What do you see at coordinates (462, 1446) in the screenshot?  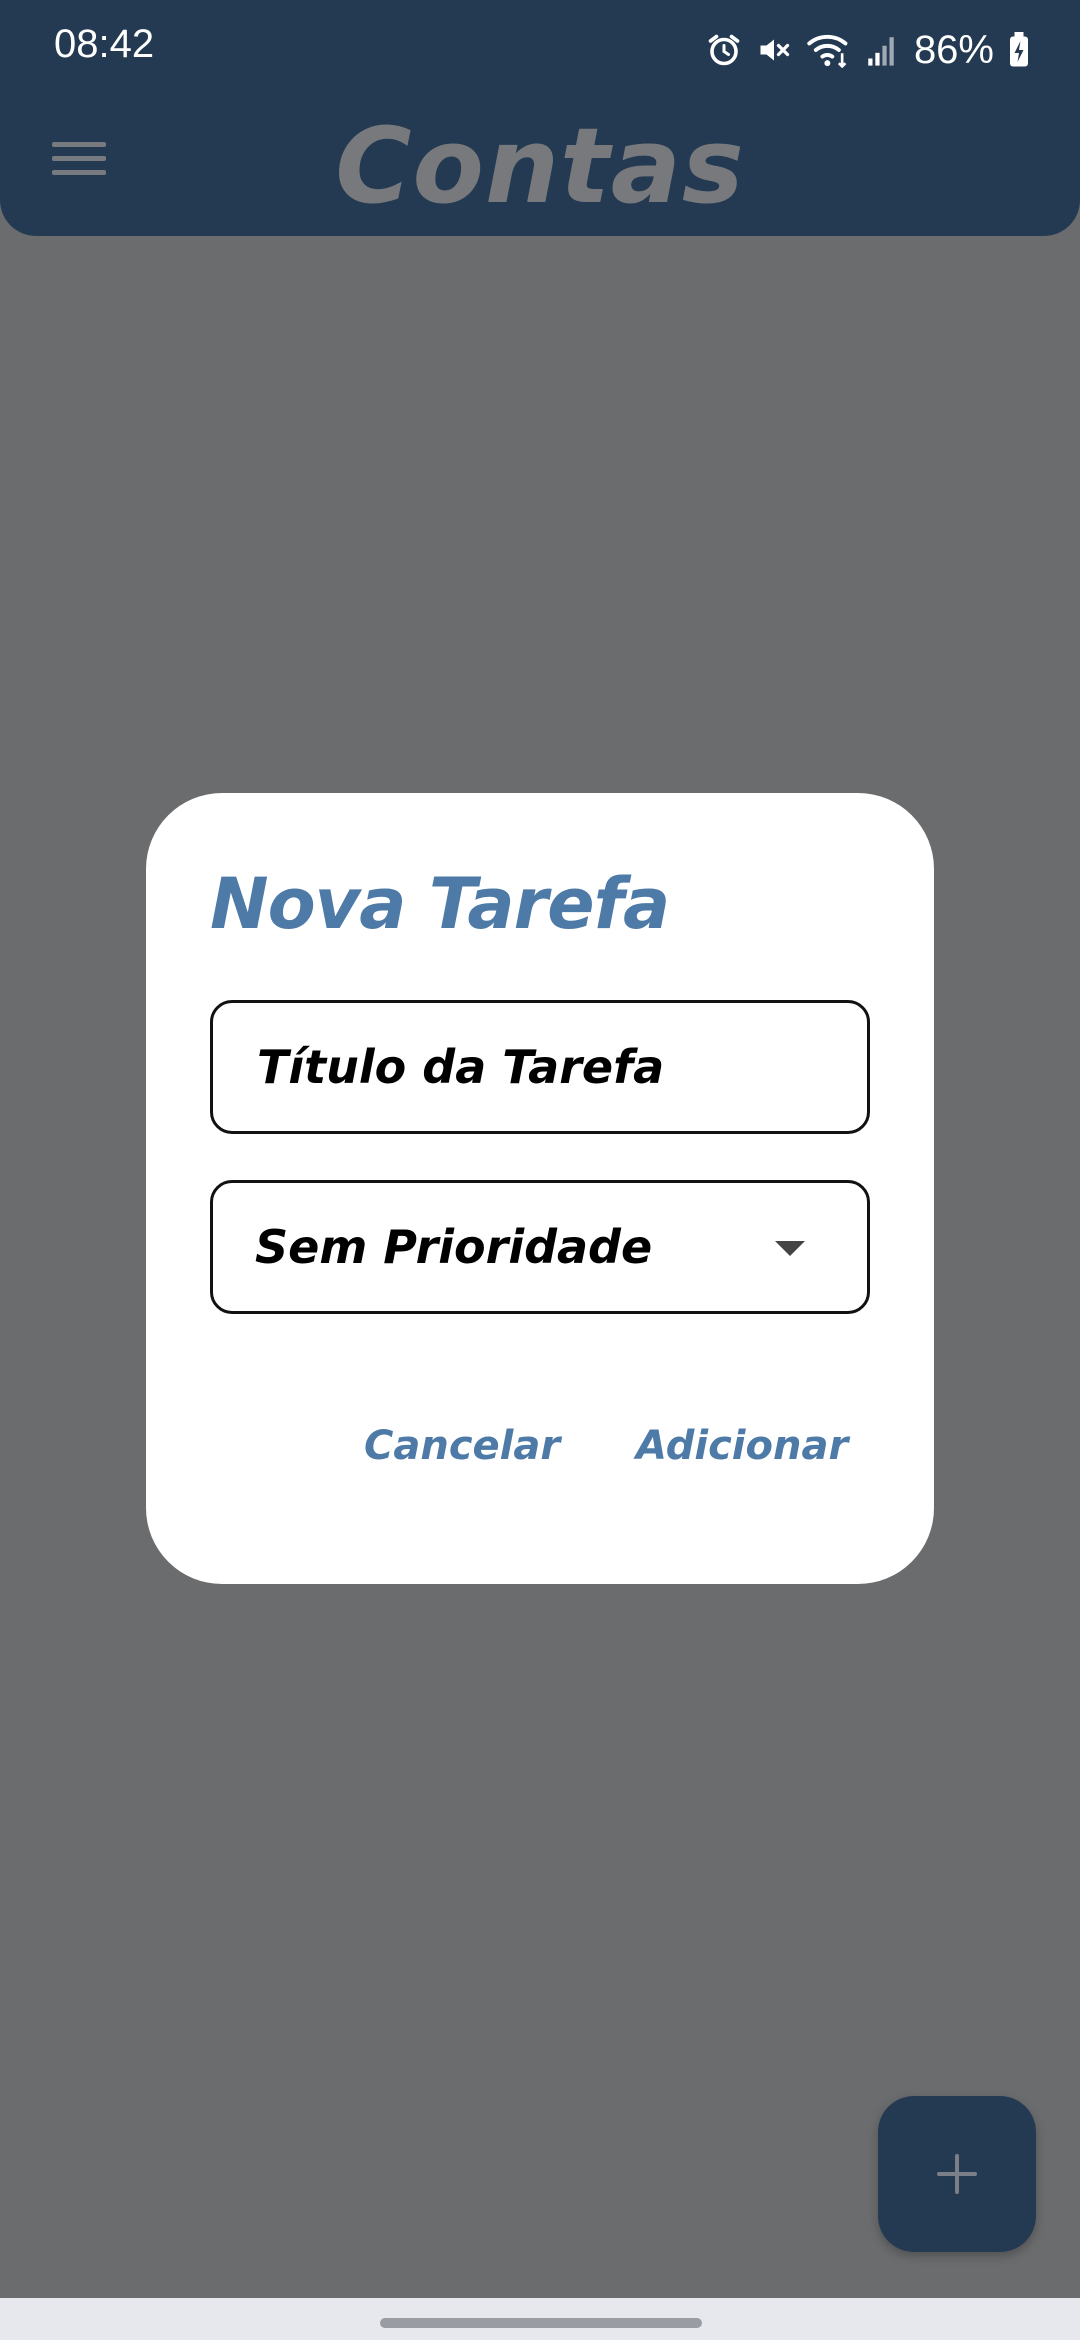 I see `cancel-button: Cancelar` at bounding box center [462, 1446].